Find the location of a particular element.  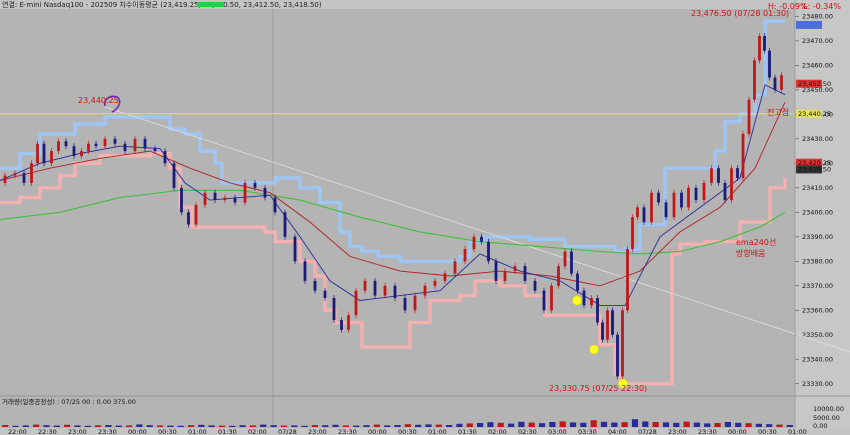

highlight-marker is located at coordinates (577, 300).